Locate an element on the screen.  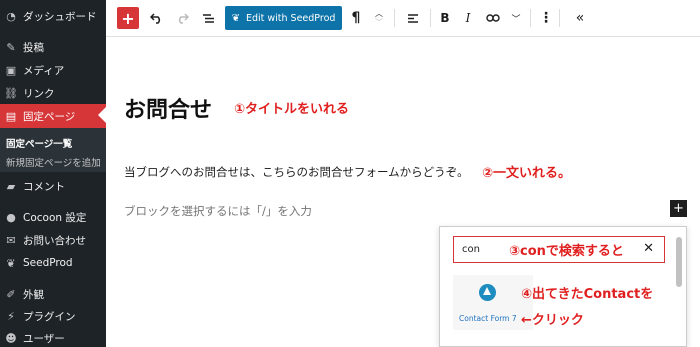
undo-button is located at coordinates (156, 18).